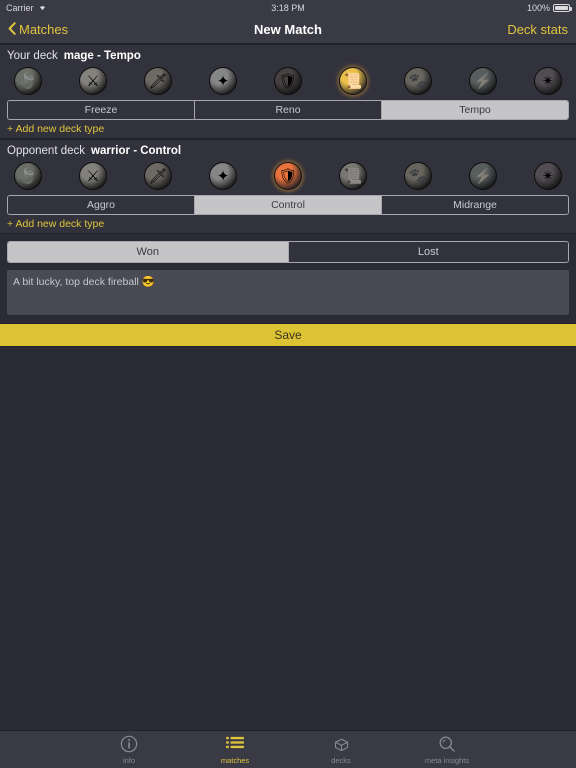 This screenshot has height=768, width=576. I want to click on battery-percent-label: 100%, so click(538, 8).